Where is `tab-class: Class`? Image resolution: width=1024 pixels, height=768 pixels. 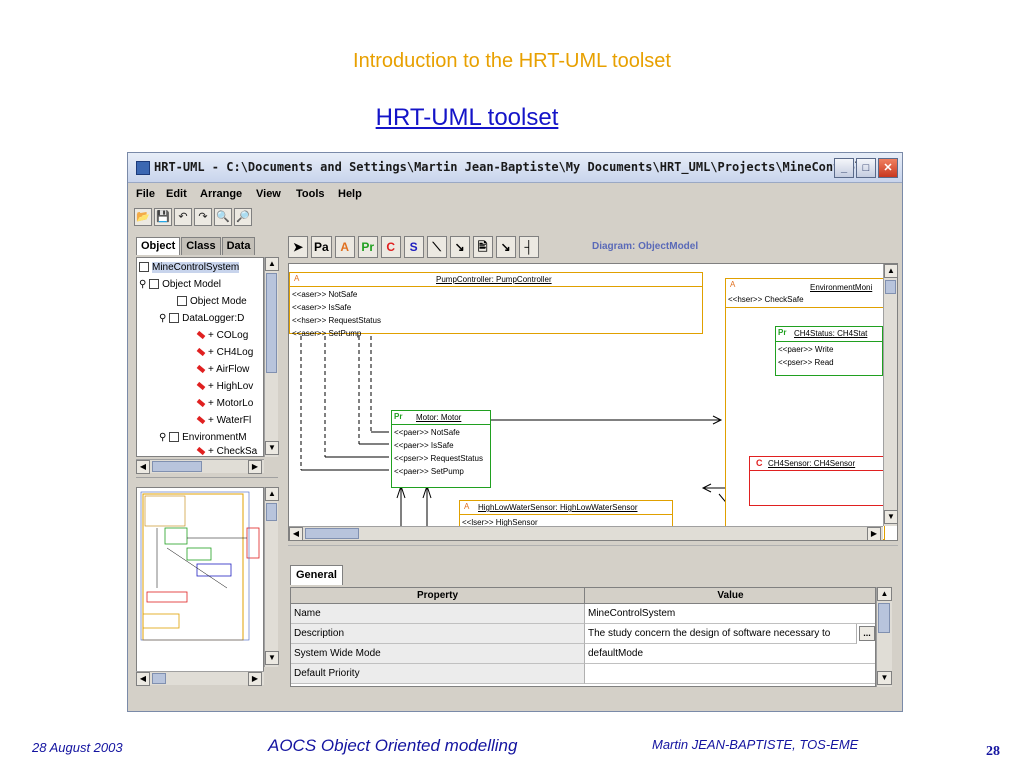
tab-class: Class is located at coordinates (201, 246).